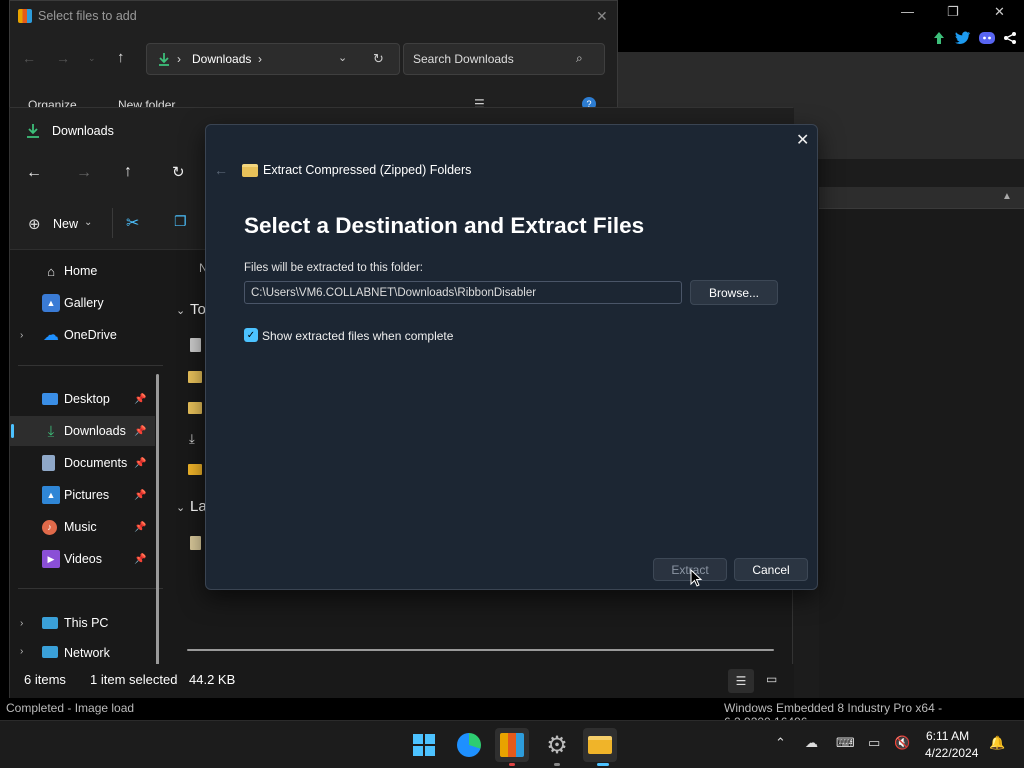  What do you see at coordinates (771, 569) in the screenshot?
I see `cancel-button: Cancel` at bounding box center [771, 569].